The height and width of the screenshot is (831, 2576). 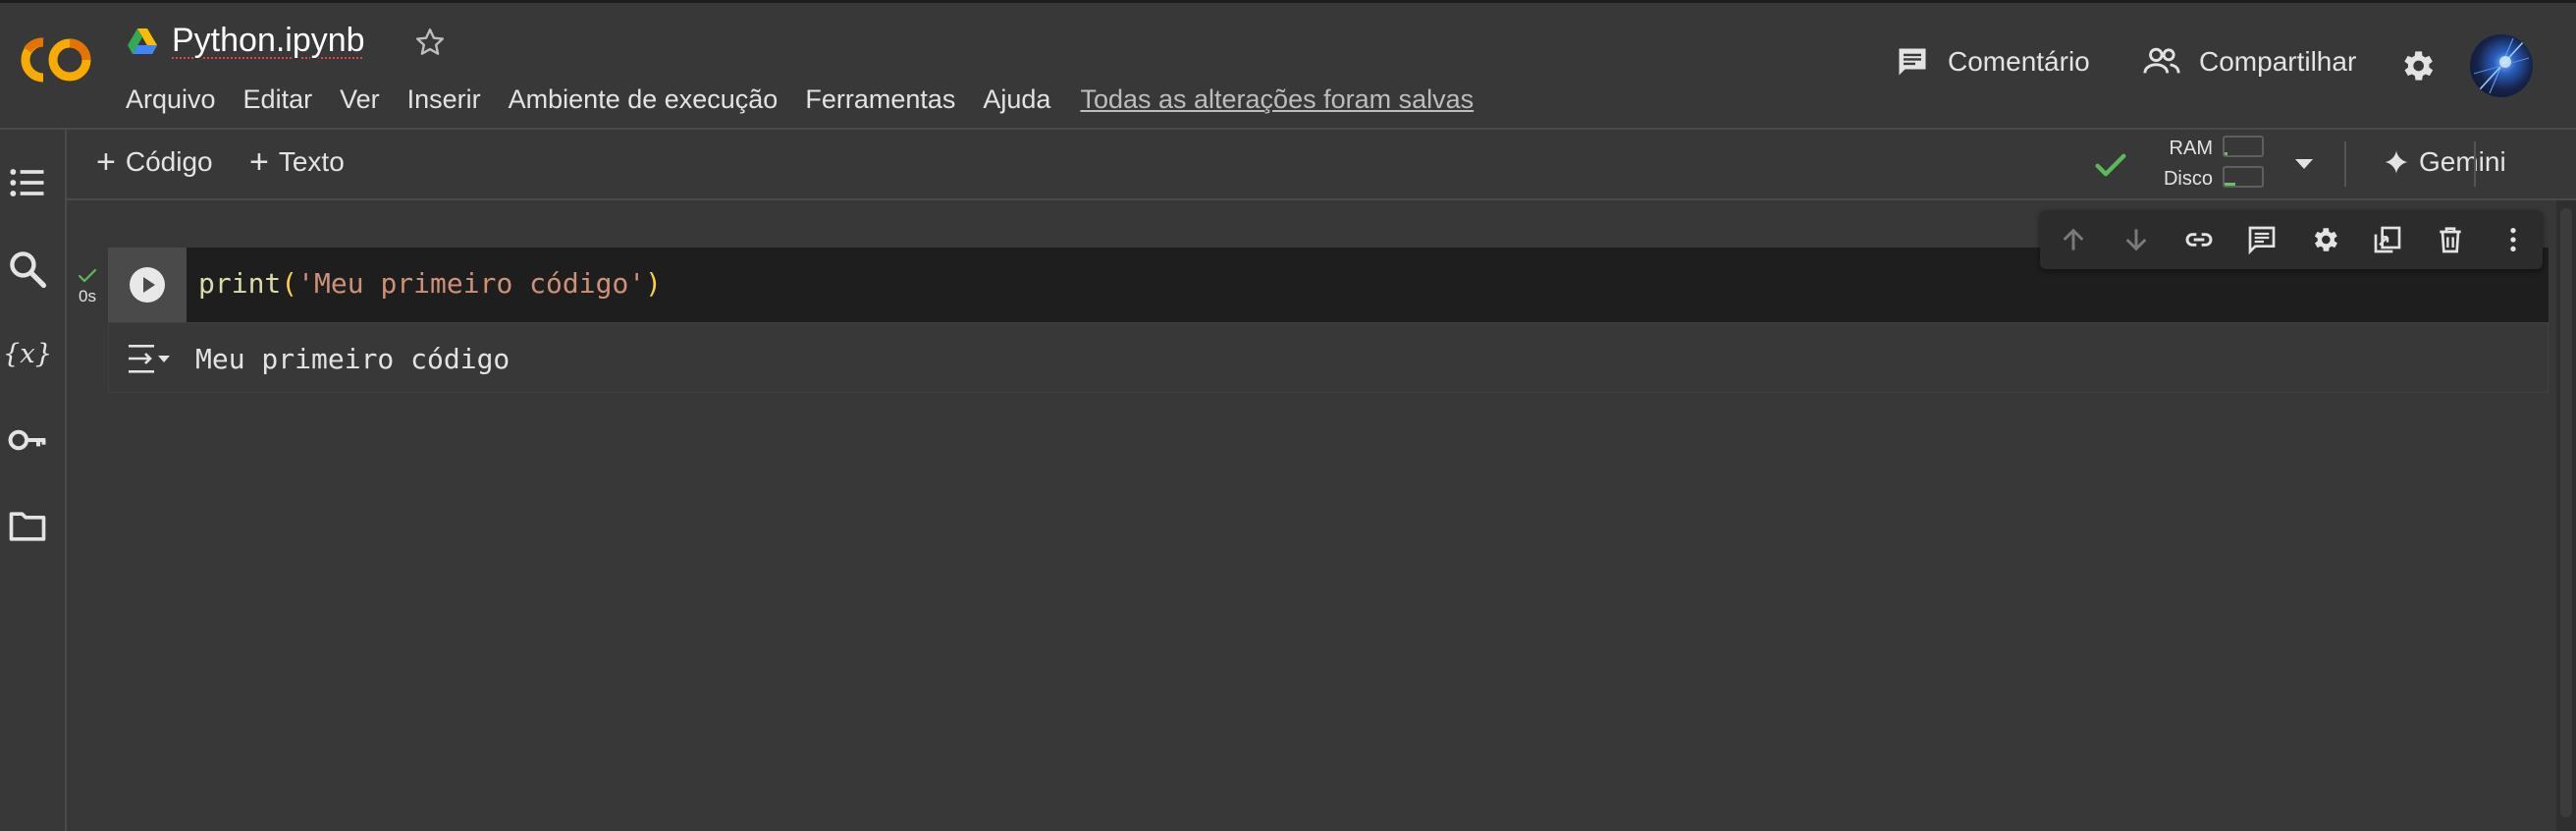 I want to click on share-button: Compartilhar, so click(x=2249, y=62).